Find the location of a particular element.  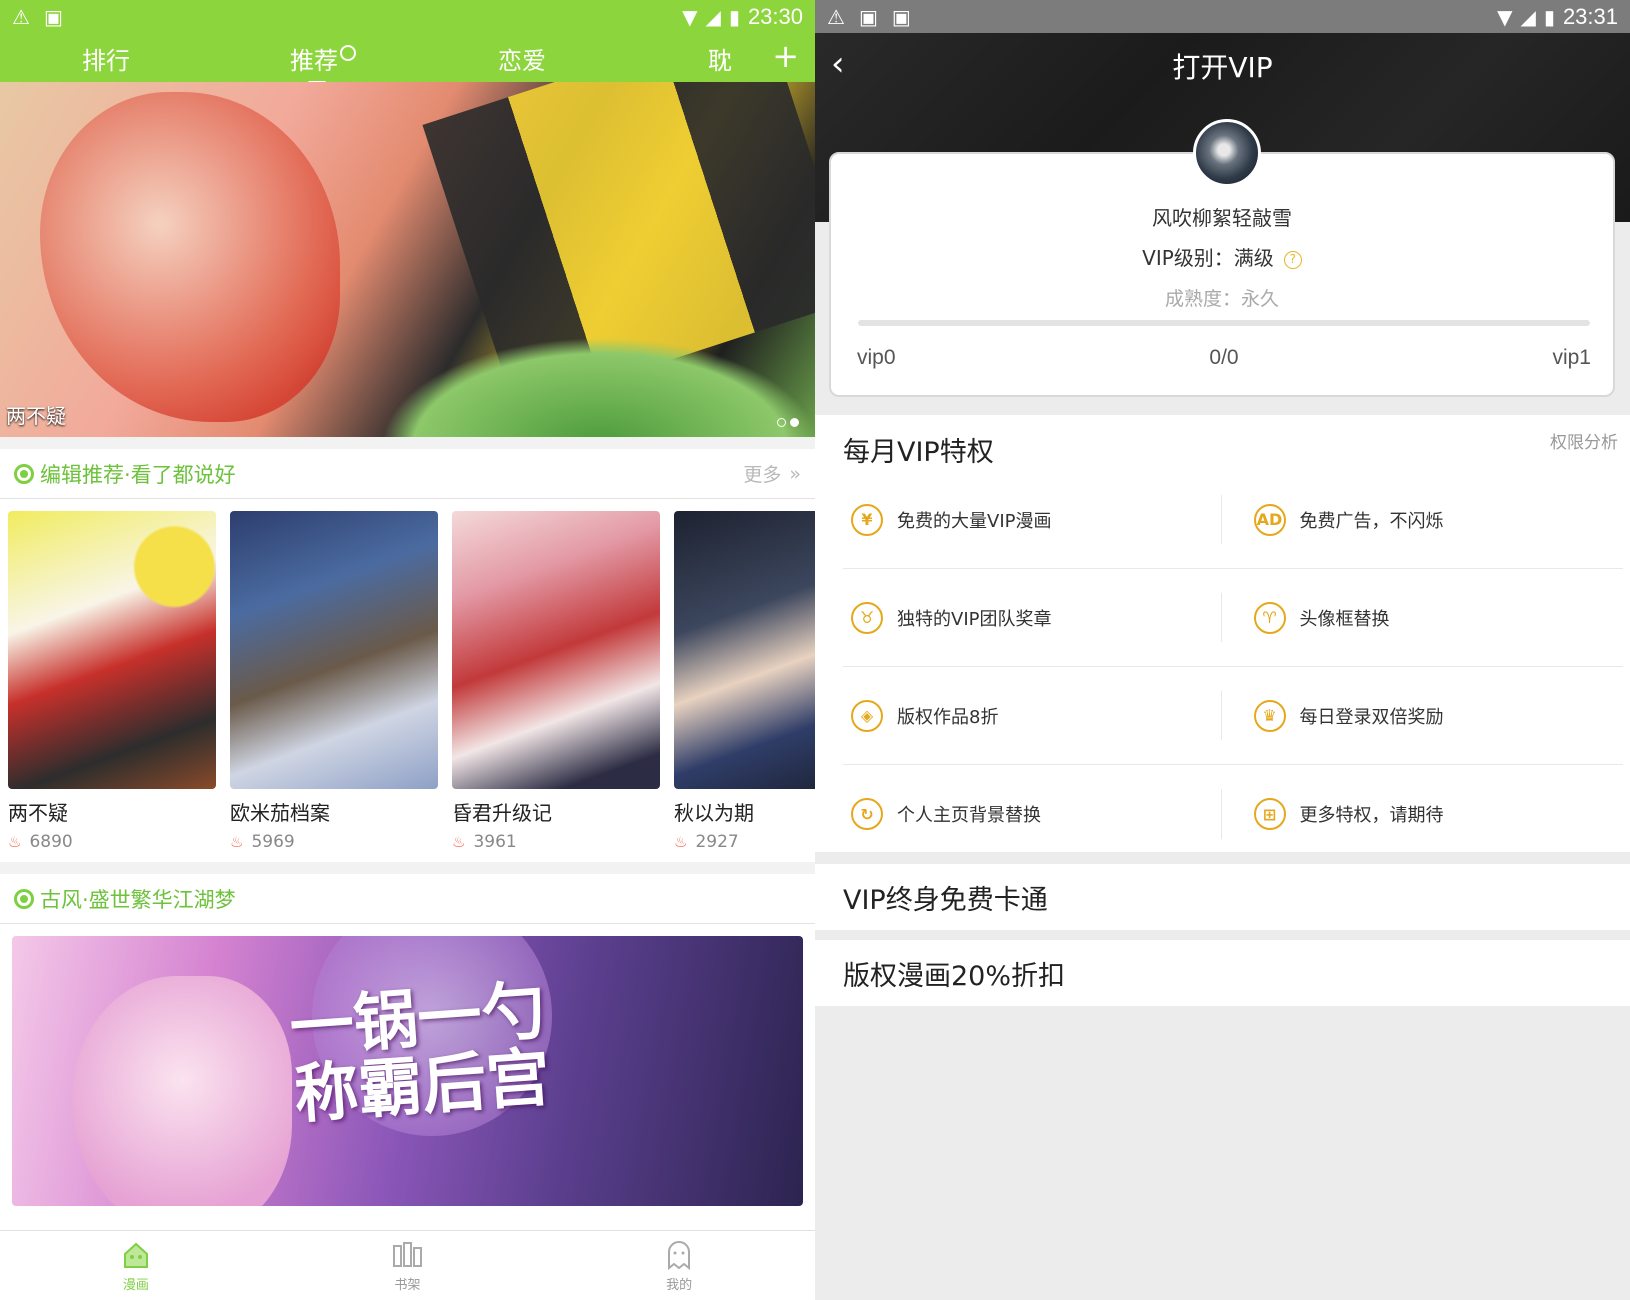

privilege-item: ↻ 个人主页背景替换 is located at coordinates (1032, 814).